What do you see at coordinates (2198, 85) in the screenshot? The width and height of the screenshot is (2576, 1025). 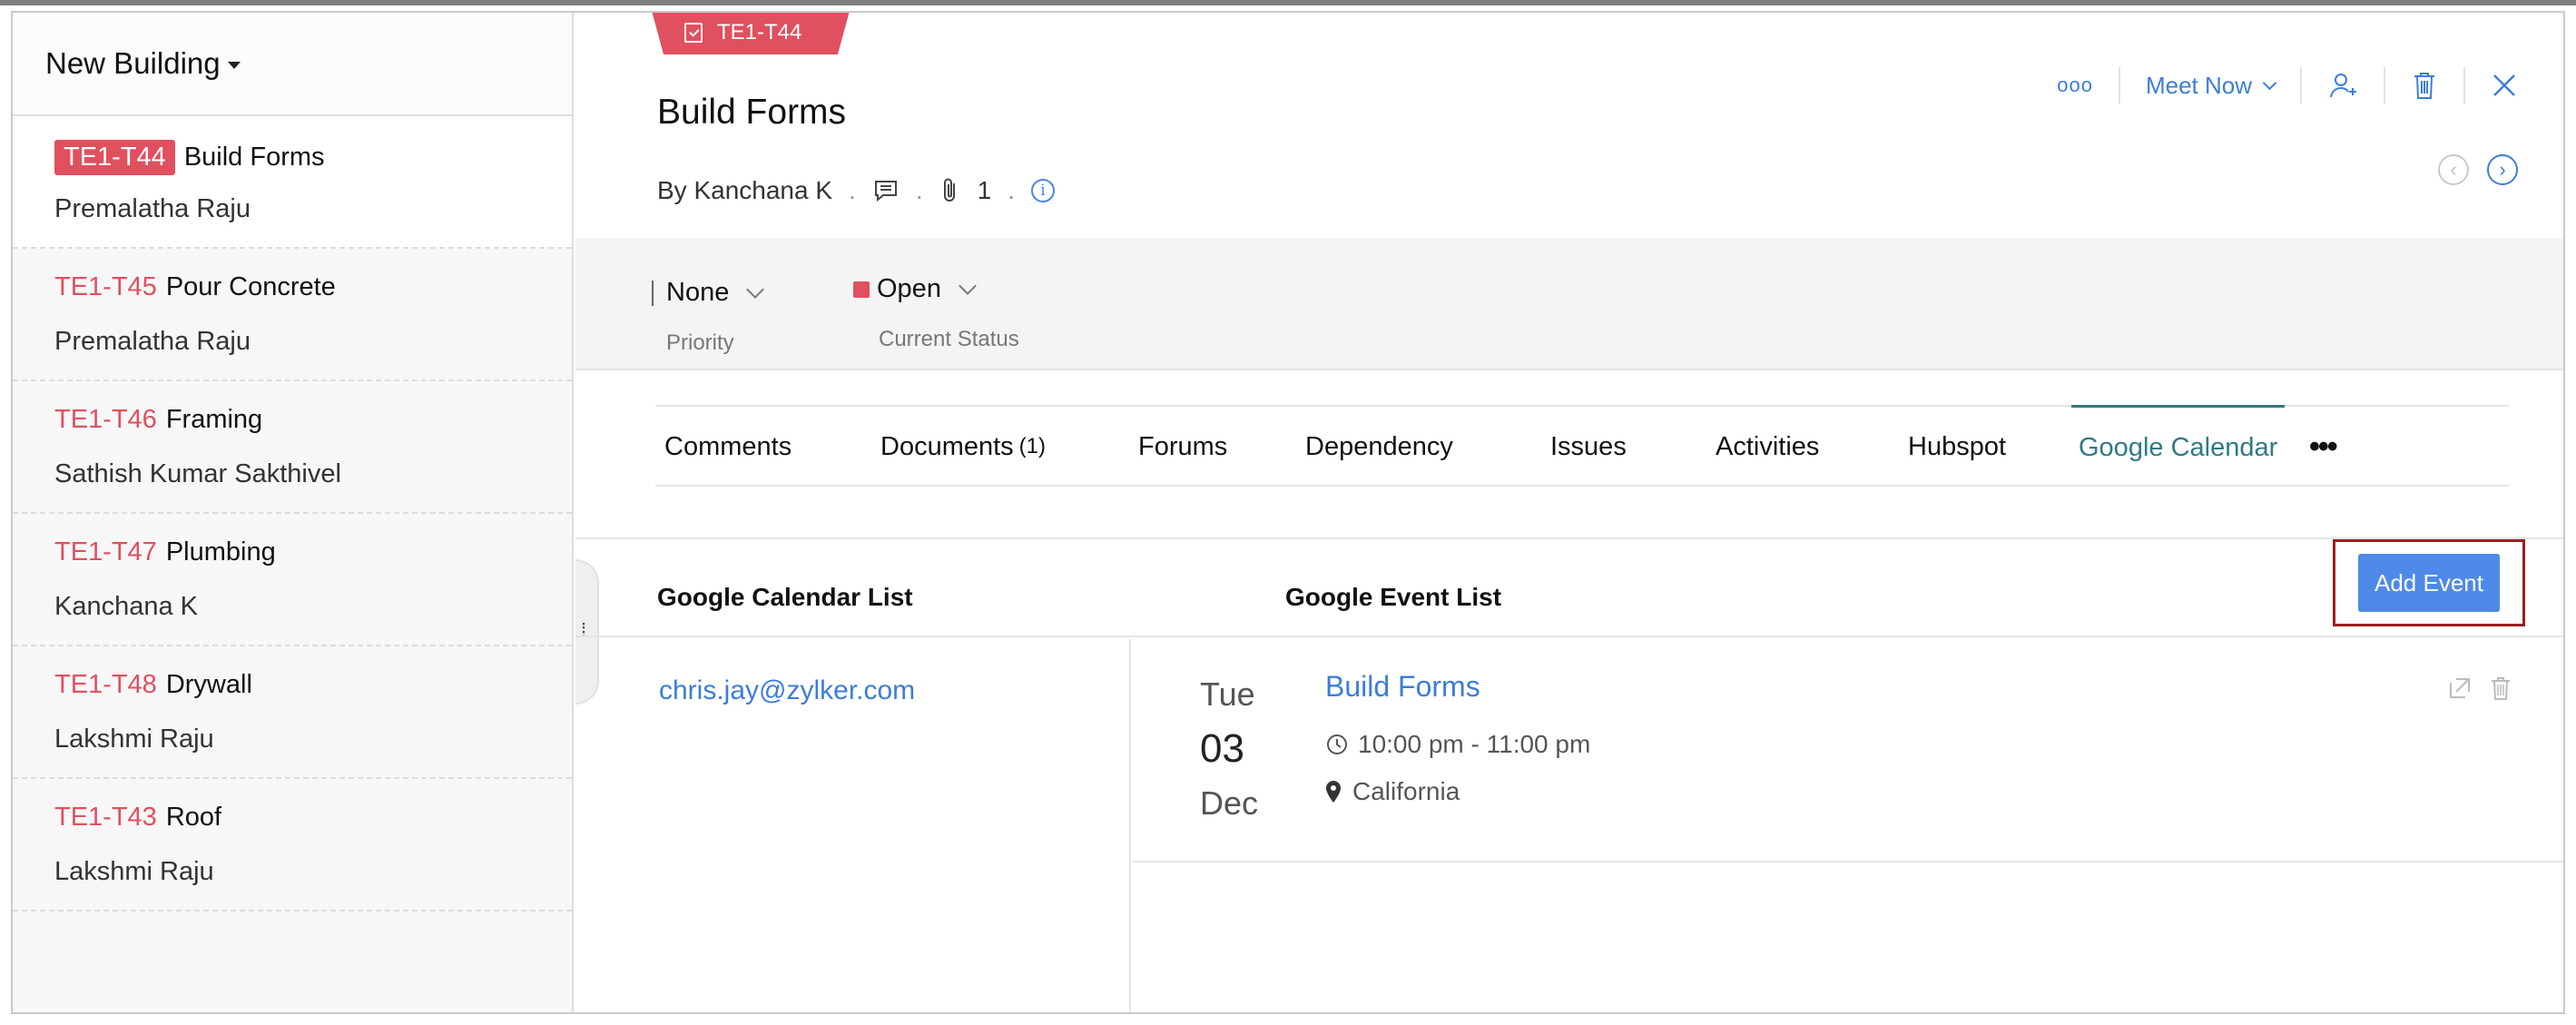 I see `meet-now-label: Meet Now` at bounding box center [2198, 85].